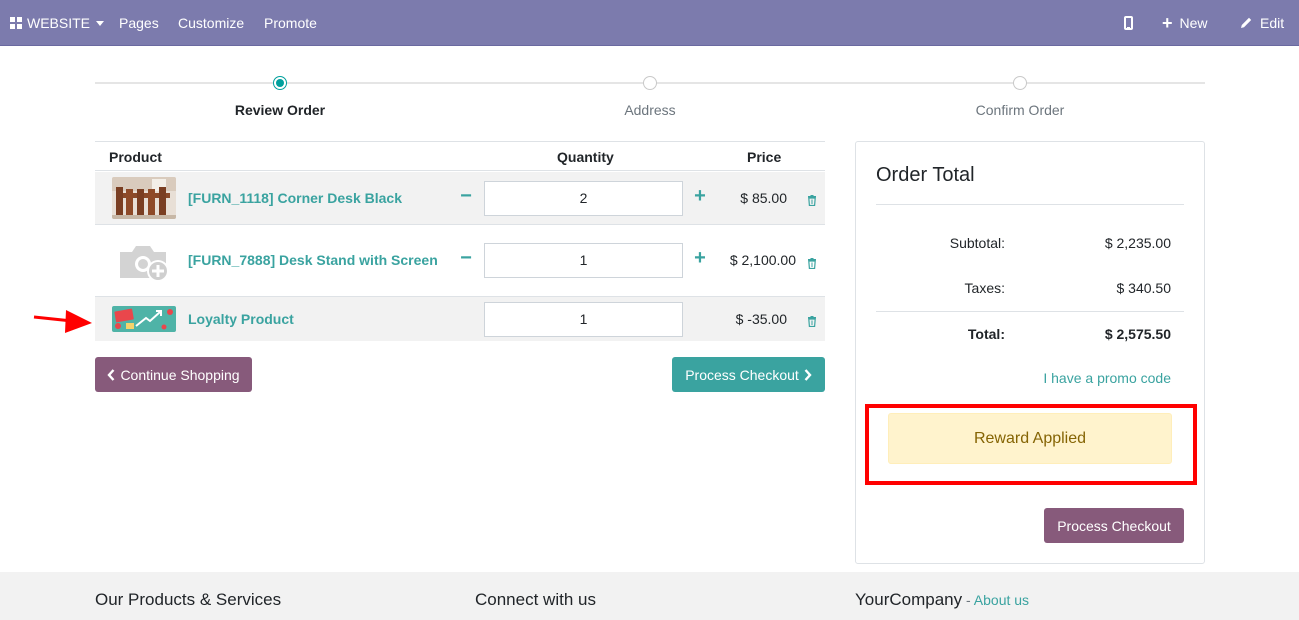  Describe the element at coordinates (1020, 110) in the screenshot. I see `step-confirm-label: Confirm Order` at that location.